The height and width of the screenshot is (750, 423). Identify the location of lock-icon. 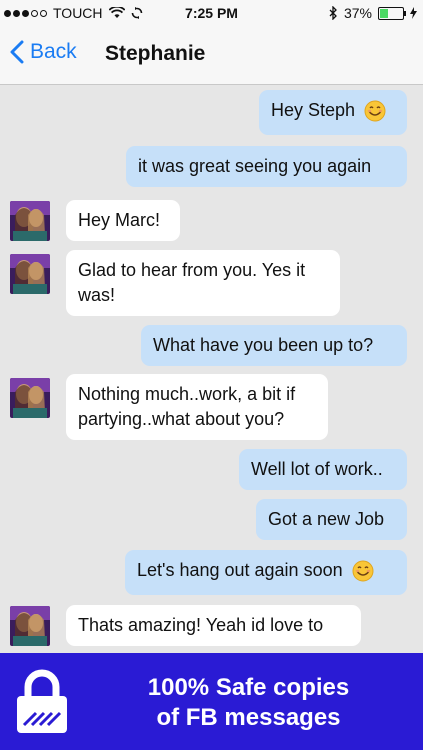
(42, 701).